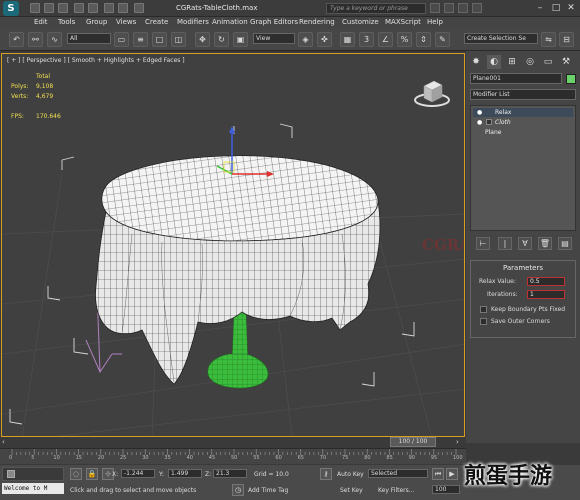 The height and width of the screenshot is (500, 580). I want to click on menu-views: Views, so click(126, 22).